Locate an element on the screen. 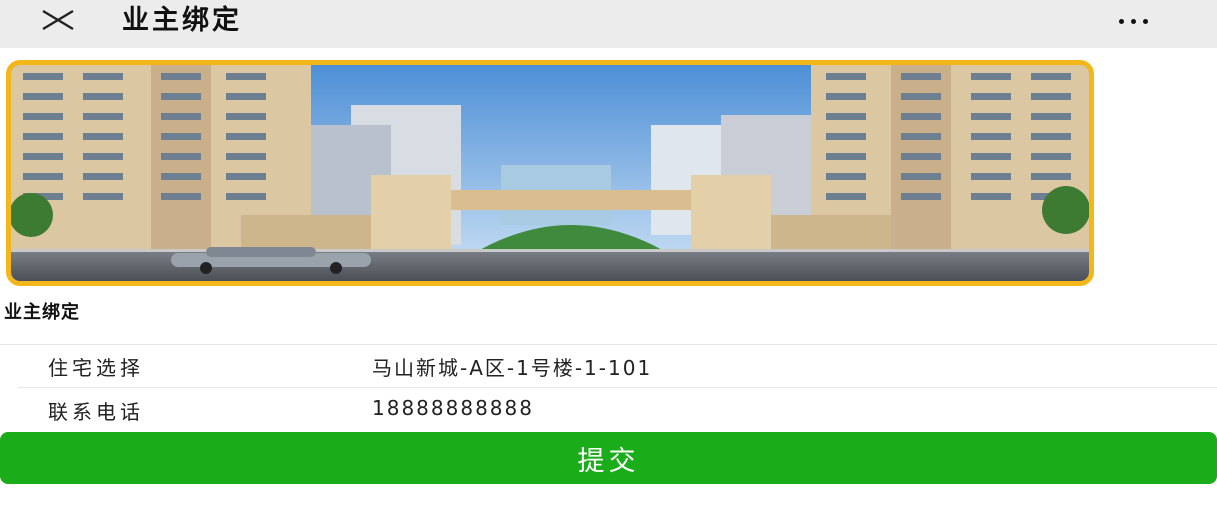 This screenshot has width=1217, height=518. more-options-button is located at coordinates (1133, 21).